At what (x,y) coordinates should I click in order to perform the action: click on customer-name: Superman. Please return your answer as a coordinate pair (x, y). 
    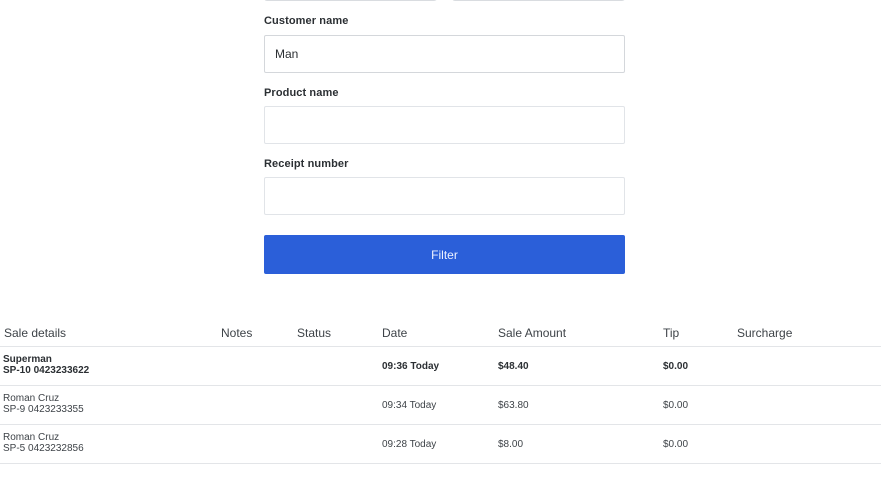
    Looking at the image, I should click on (27, 359).